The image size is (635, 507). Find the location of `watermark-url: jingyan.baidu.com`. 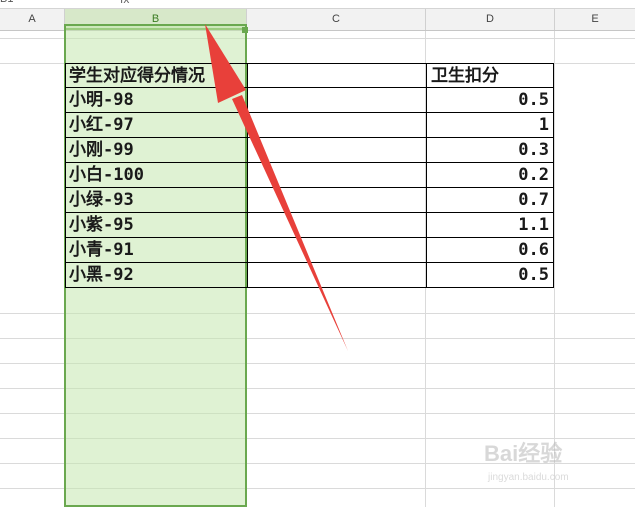

watermark-url: jingyan.baidu.com is located at coordinates (528, 477).